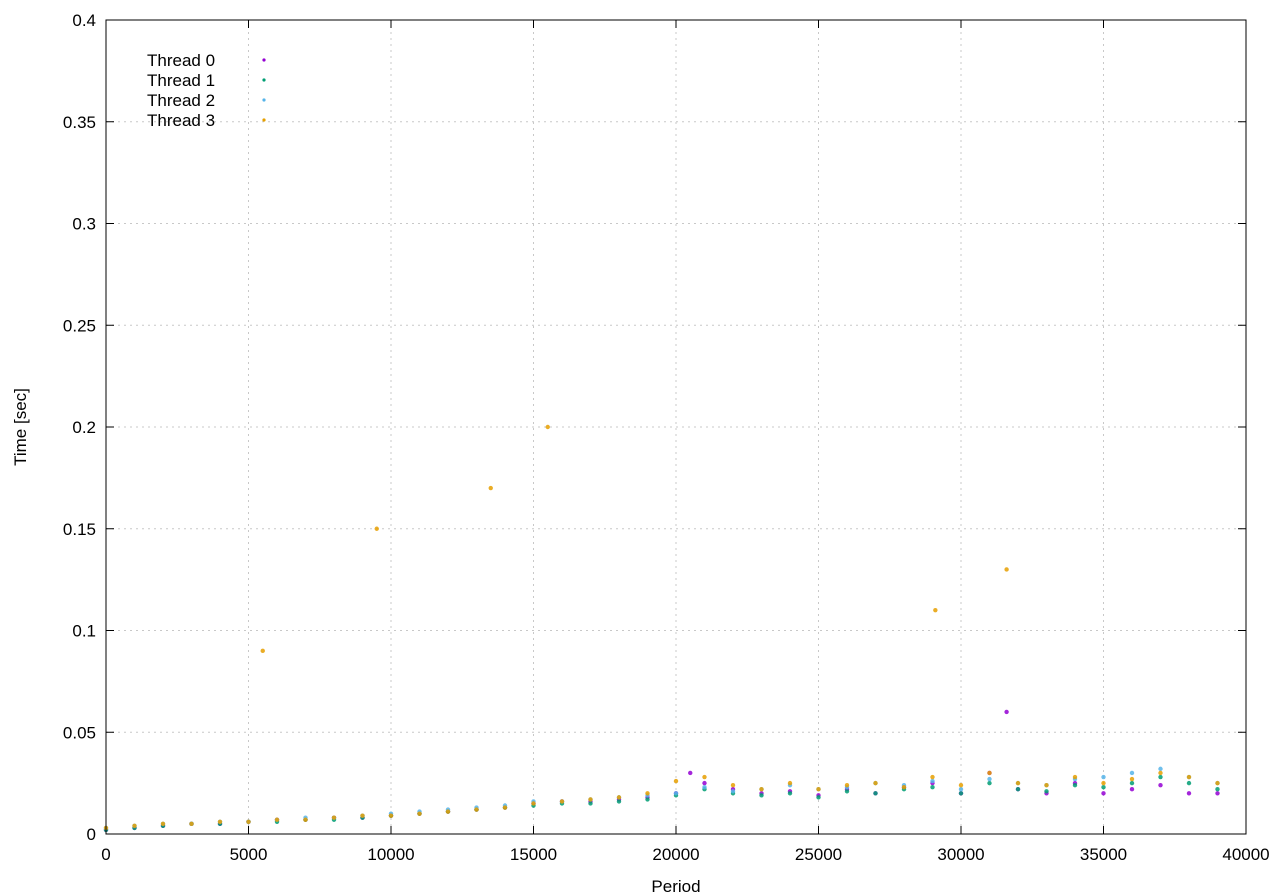  What do you see at coordinates (1245, 854) in the screenshot?
I see `x-tick-label: 40000` at bounding box center [1245, 854].